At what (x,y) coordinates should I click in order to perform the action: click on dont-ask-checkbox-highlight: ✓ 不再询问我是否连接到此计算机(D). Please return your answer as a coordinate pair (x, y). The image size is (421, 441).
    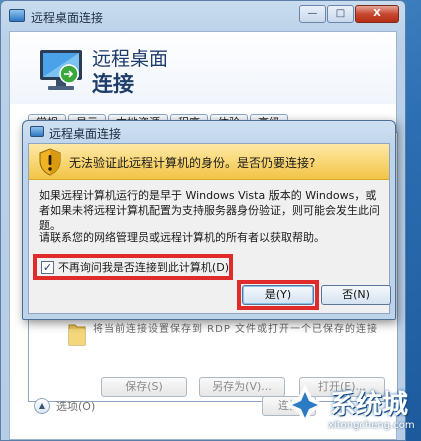
    Looking at the image, I should click on (133, 267).